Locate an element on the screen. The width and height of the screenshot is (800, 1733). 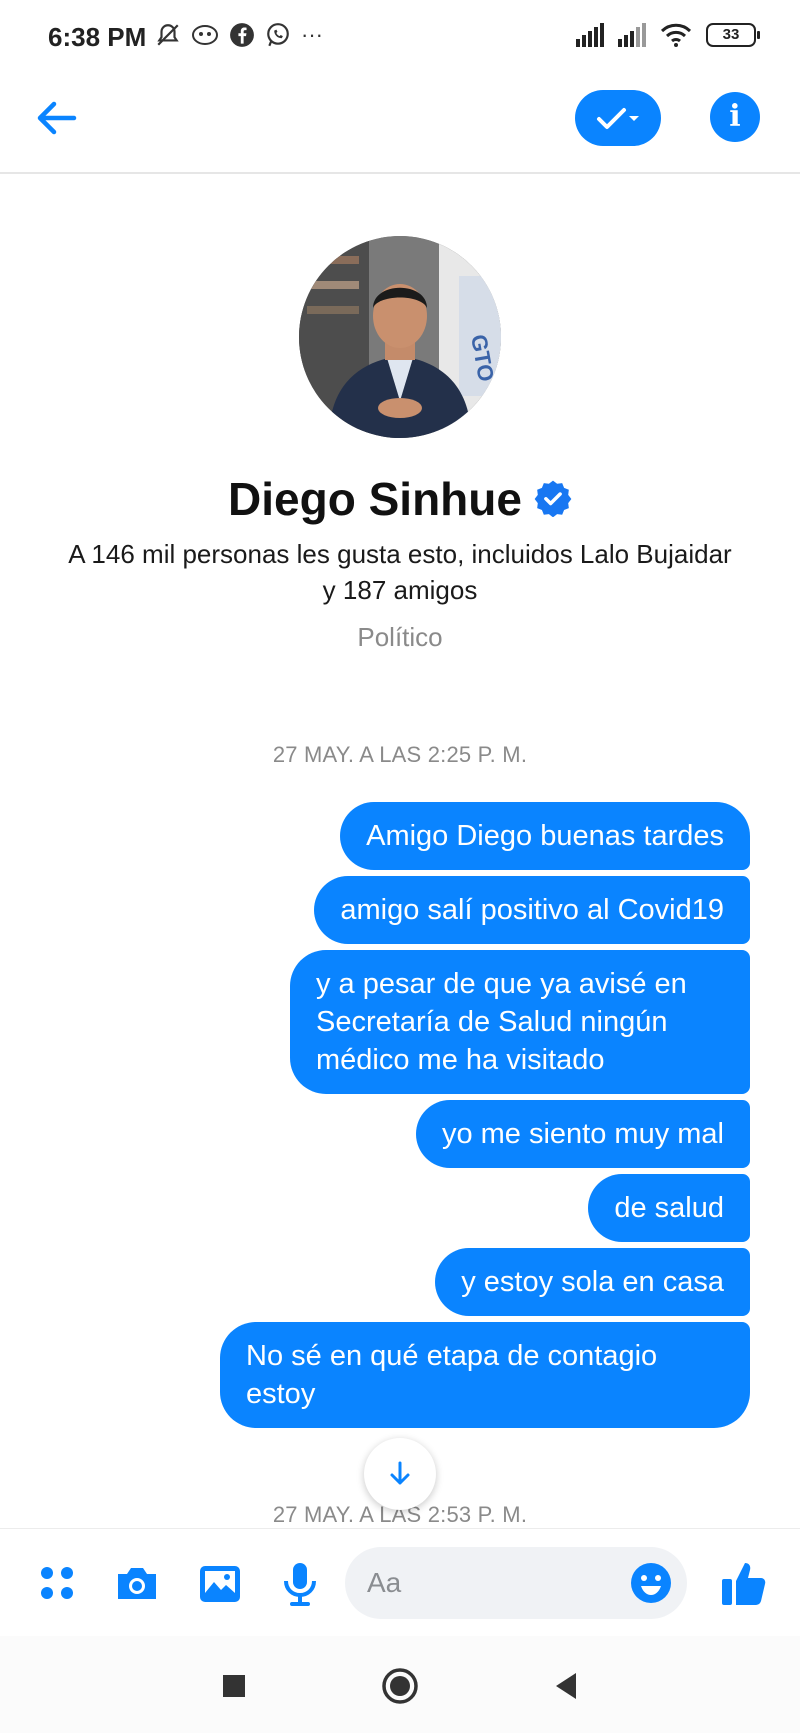
thumbs-up-icon is located at coordinates (744, 1583).